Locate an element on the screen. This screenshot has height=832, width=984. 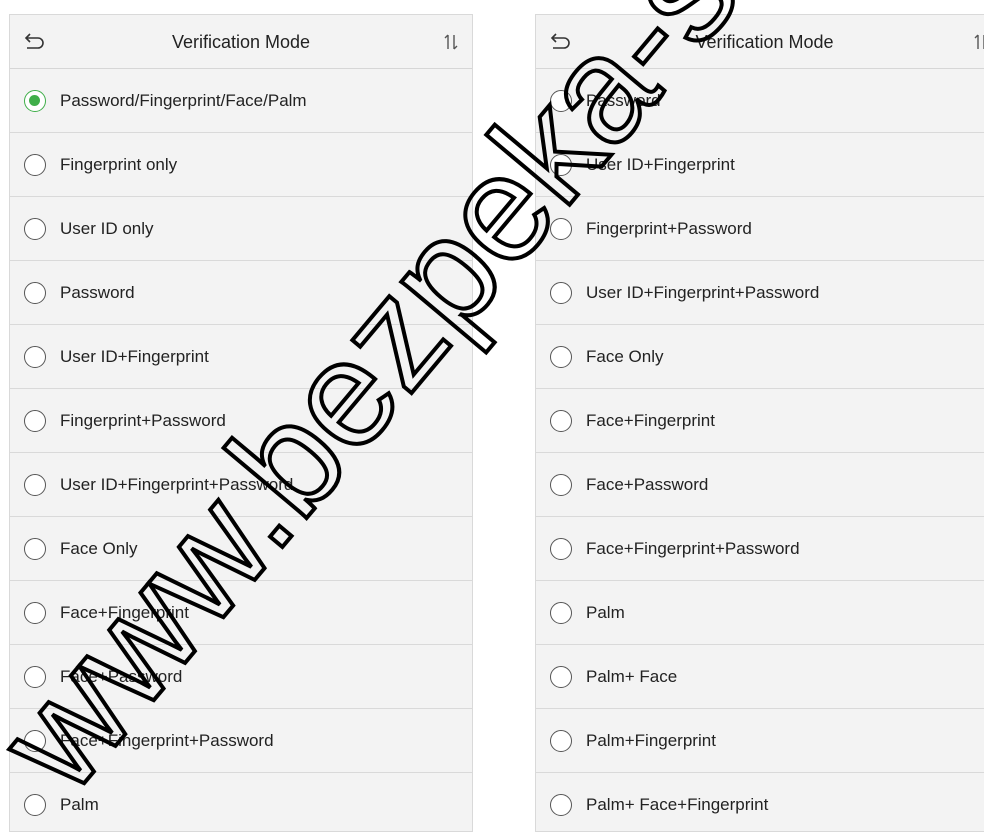
option-label: Palm+Fingerprint is located at coordinates (651, 740).